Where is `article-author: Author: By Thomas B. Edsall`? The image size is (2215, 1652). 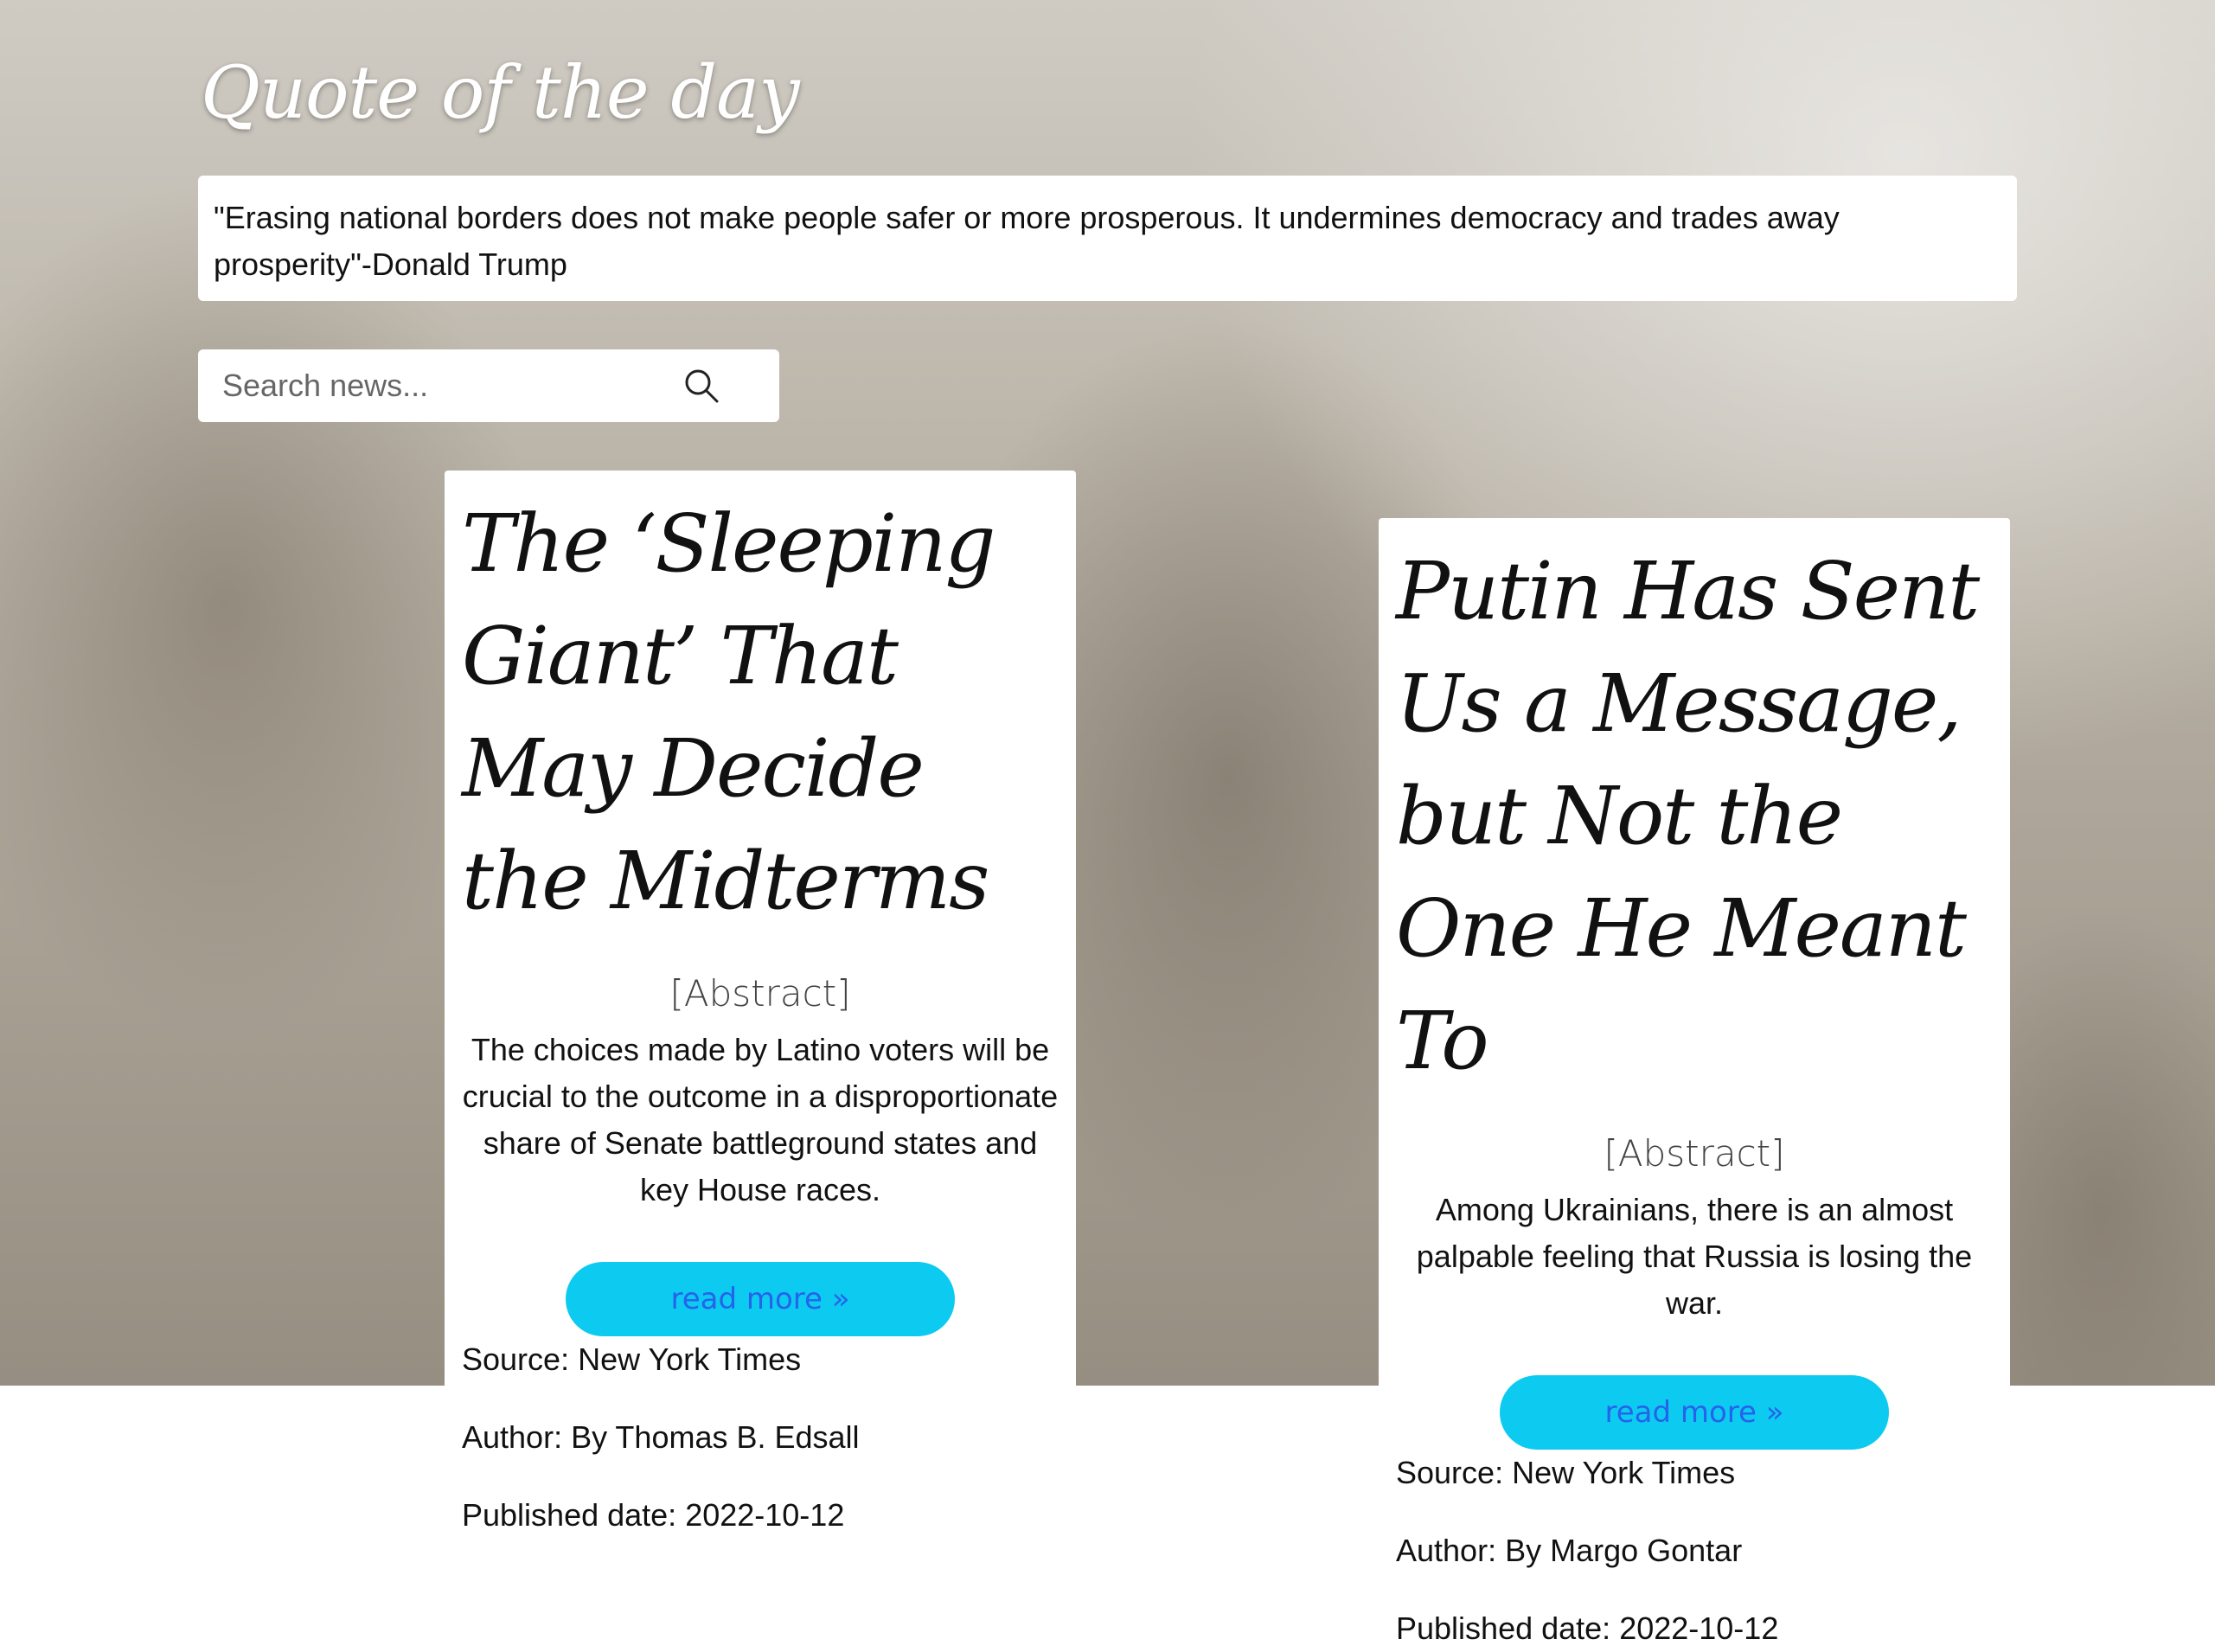 article-author: Author: By Thomas B. Edsall is located at coordinates (661, 1437).